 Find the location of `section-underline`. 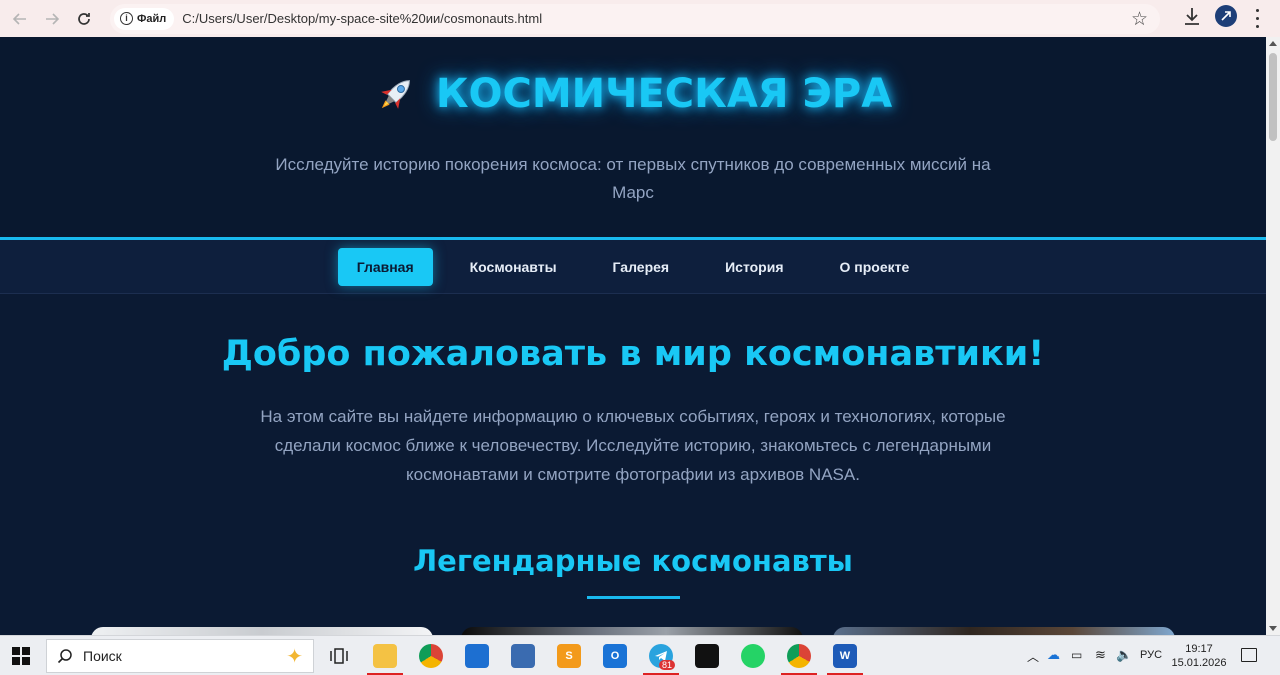

section-underline is located at coordinates (633, 597).